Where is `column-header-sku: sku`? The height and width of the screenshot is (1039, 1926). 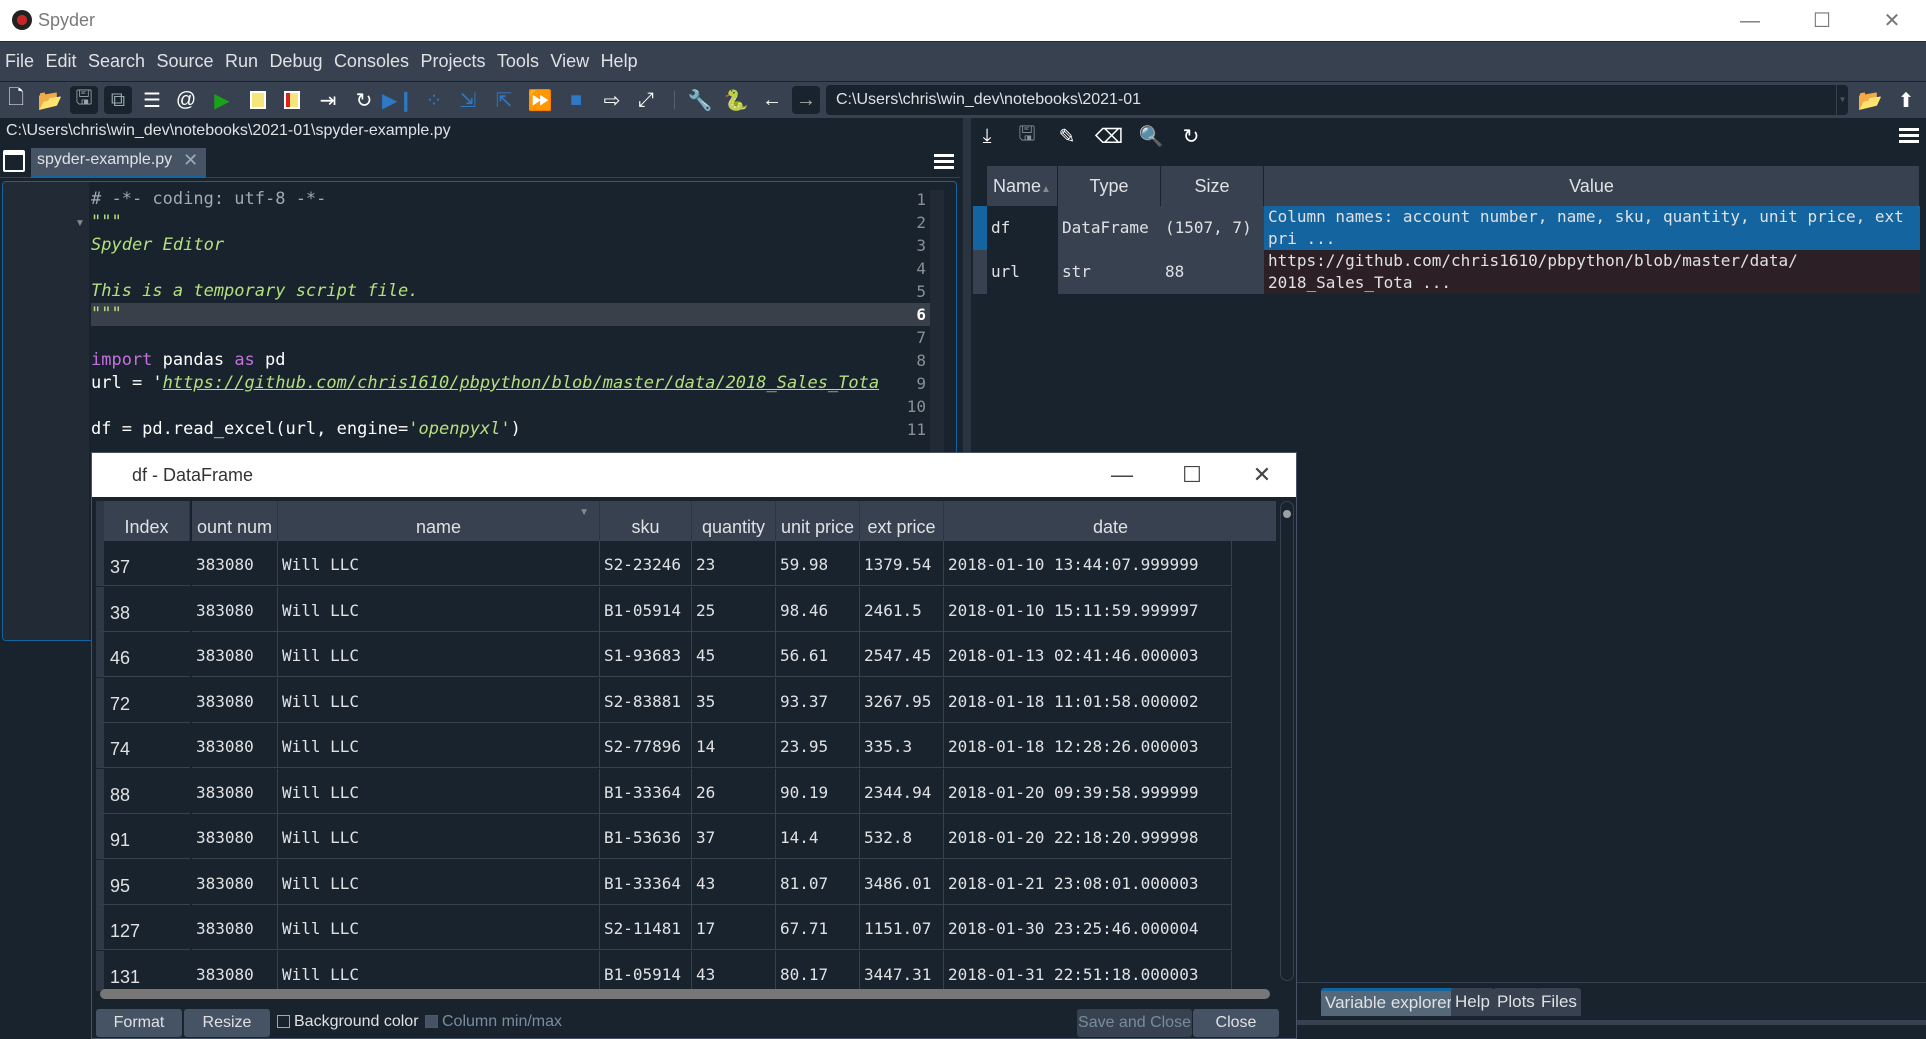
column-header-sku: sku is located at coordinates (646, 521).